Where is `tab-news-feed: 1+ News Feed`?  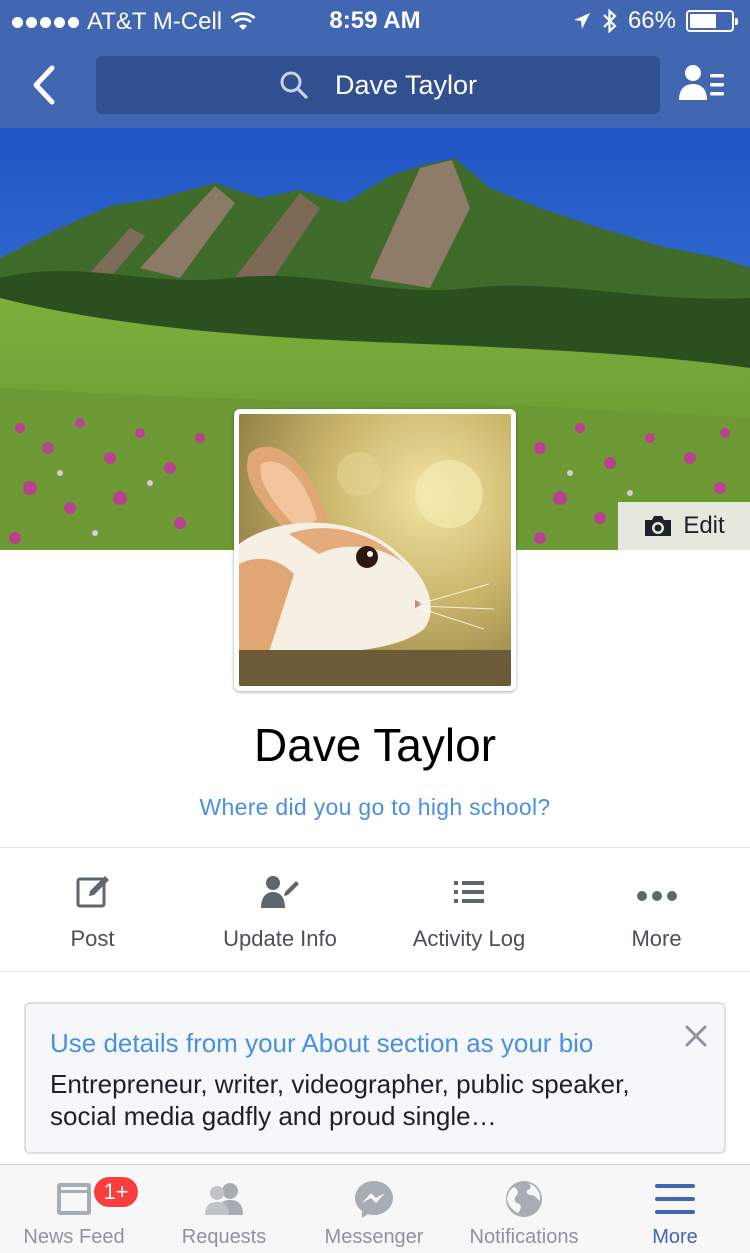 tab-news-feed: 1+ News Feed is located at coordinates (74, 1209).